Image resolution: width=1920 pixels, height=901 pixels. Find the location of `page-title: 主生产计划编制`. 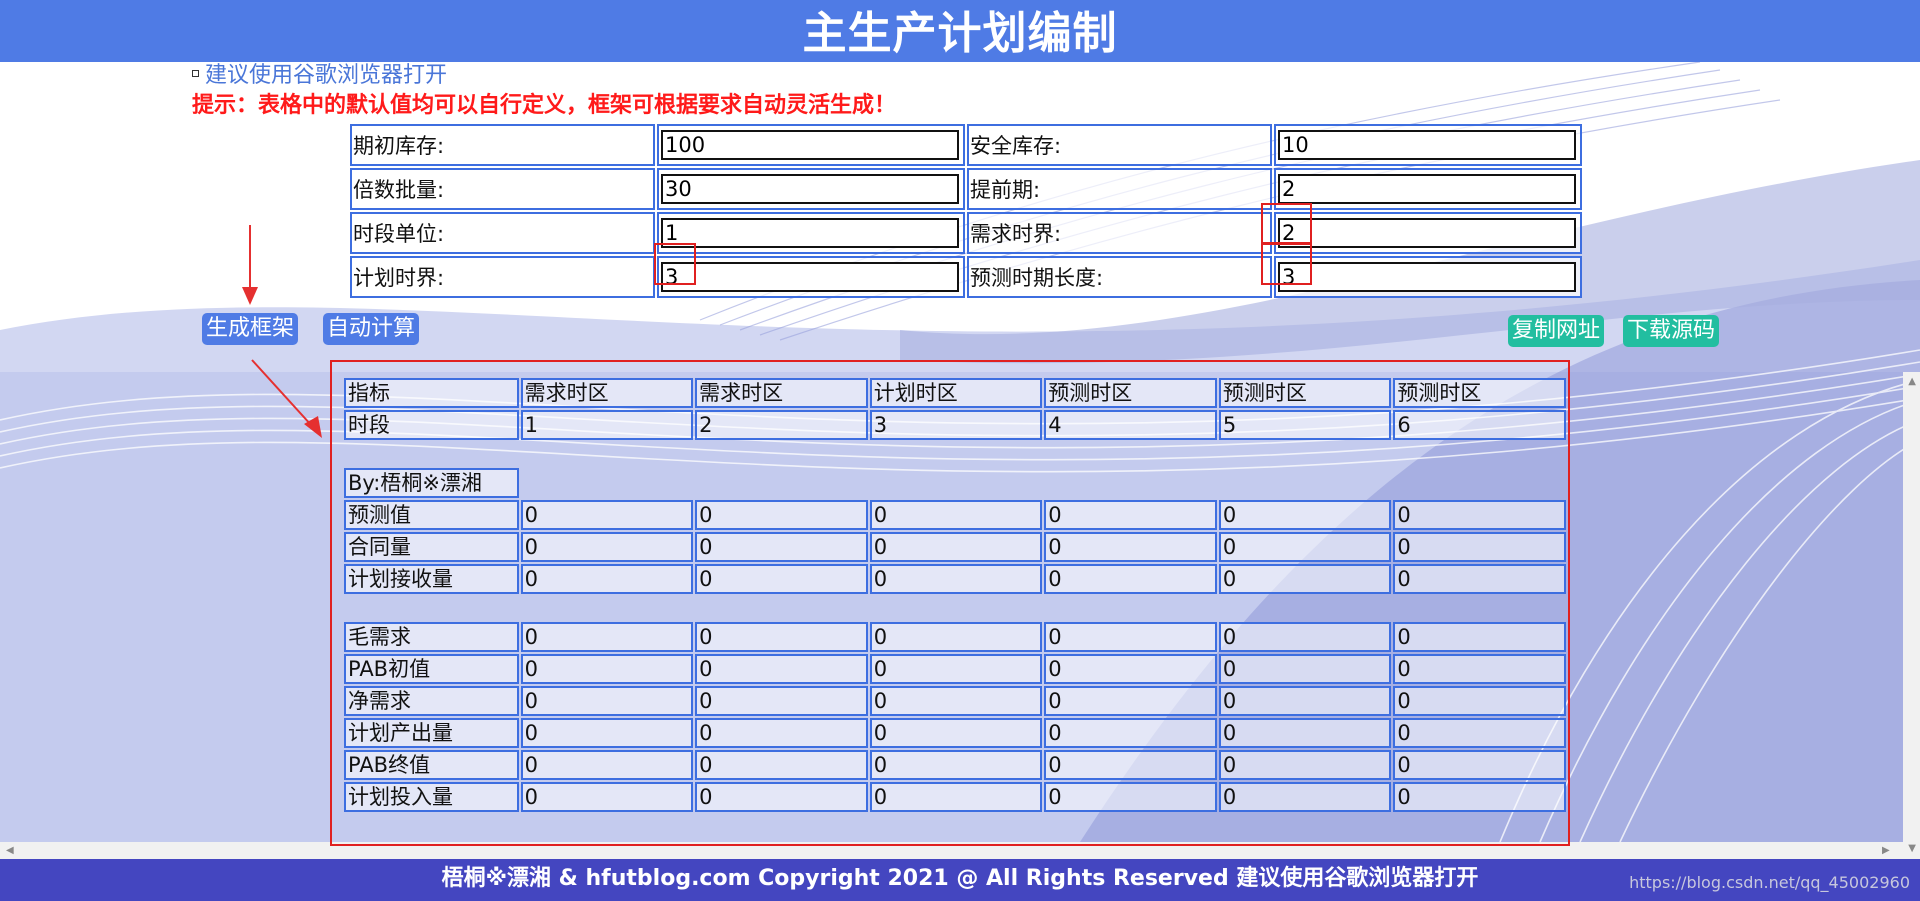

page-title: 主生产计划编制 is located at coordinates (960, 33).